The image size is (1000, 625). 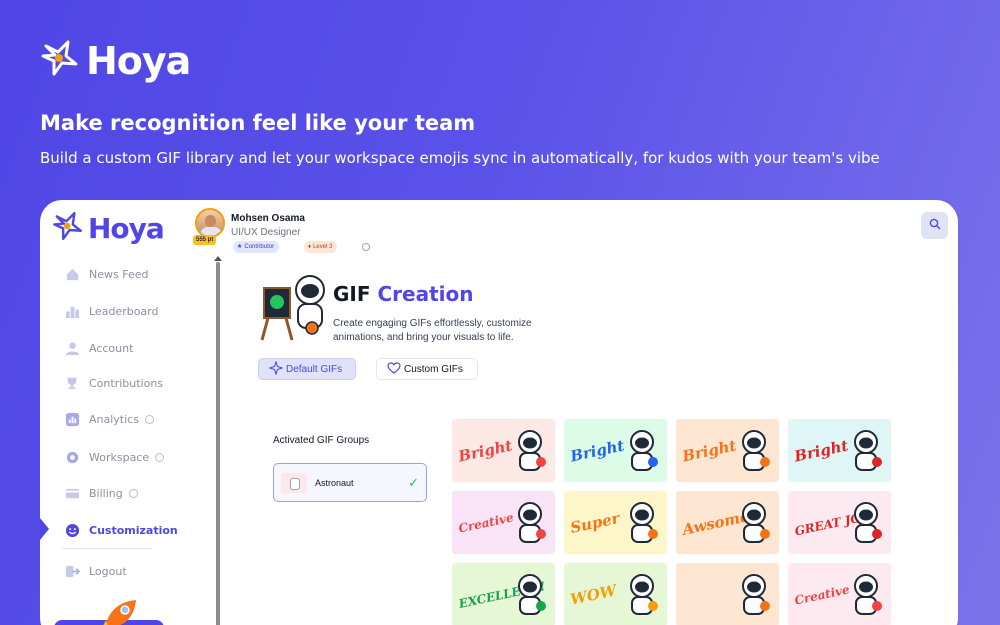 What do you see at coordinates (108, 571) in the screenshot?
I see `sidebar-item-label: Logout` at bounding box center [108, 571].